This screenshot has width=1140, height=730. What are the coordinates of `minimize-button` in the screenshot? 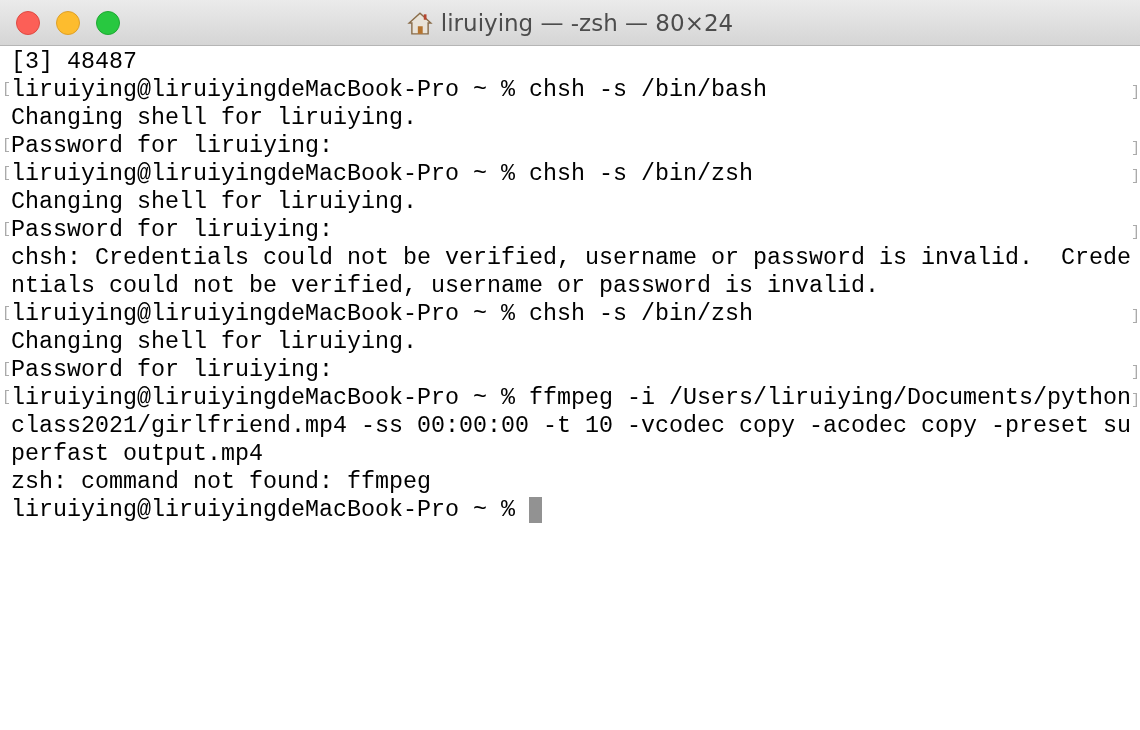 It's located at (68, 22).